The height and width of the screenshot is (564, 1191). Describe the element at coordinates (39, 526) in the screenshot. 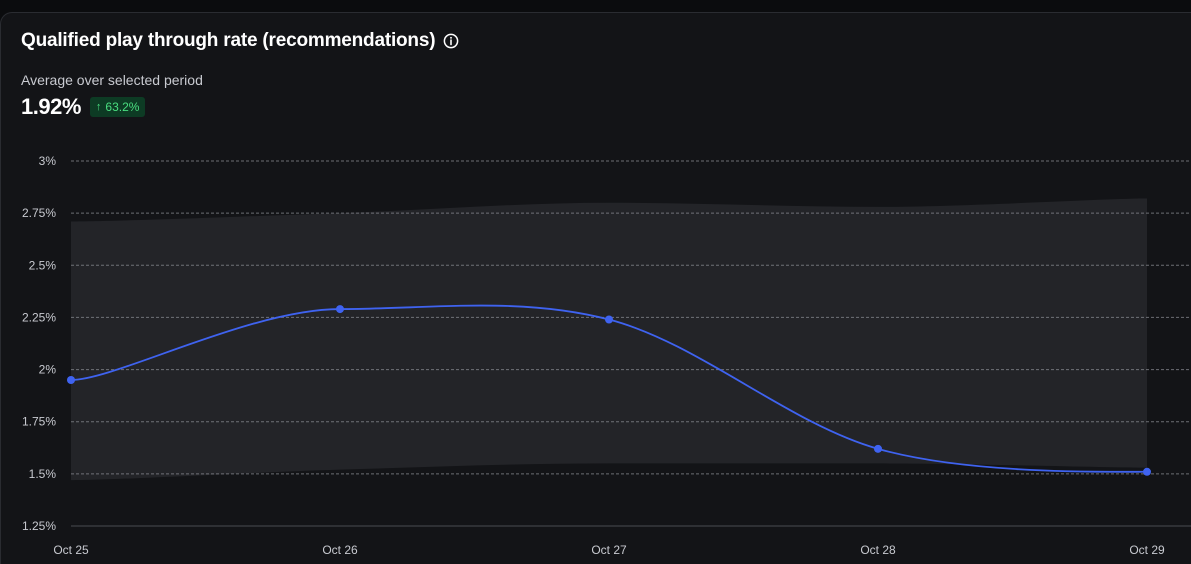

I see `y-tick-label: 1.25%` at that location.